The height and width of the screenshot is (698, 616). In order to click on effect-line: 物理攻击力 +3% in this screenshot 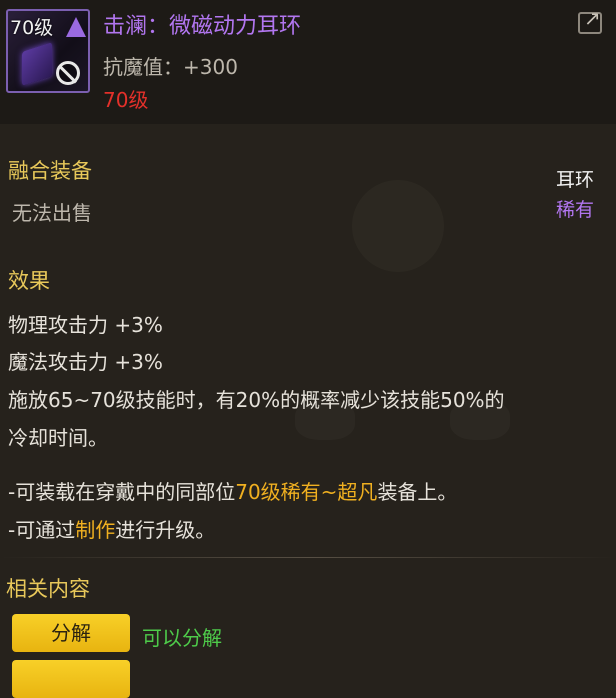, I will do `click(85, 325)`.